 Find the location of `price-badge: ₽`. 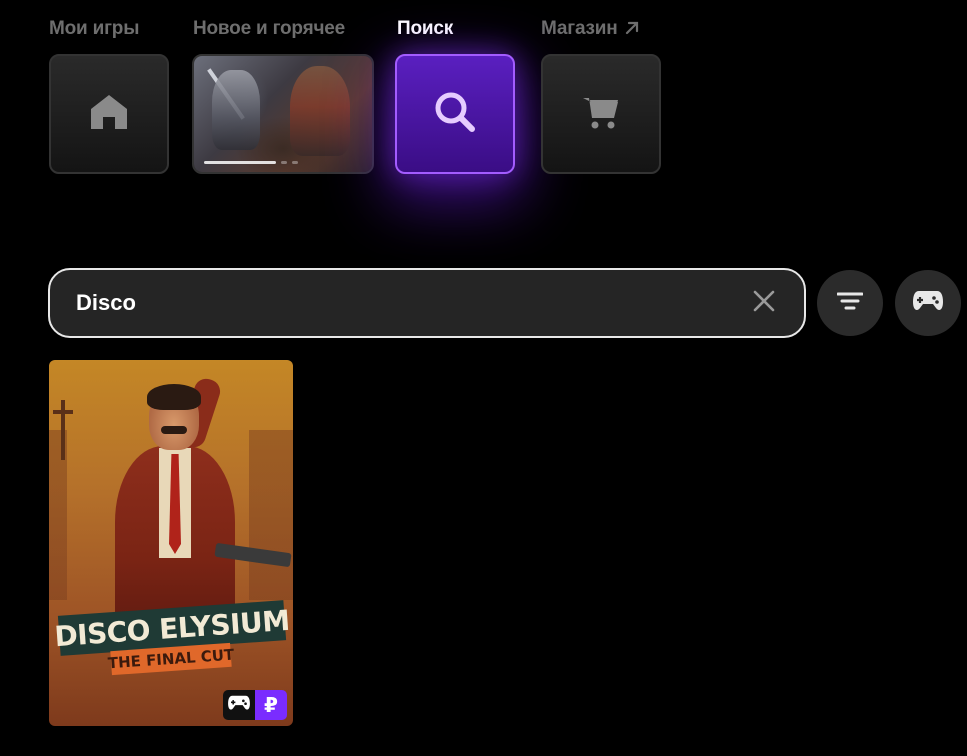

price-badge: ₽ is located at coordinates (271, 705).